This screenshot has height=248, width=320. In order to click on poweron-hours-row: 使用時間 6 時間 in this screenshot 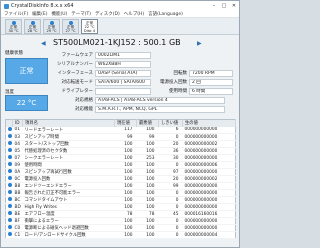, I will do `click(196, 91)`.